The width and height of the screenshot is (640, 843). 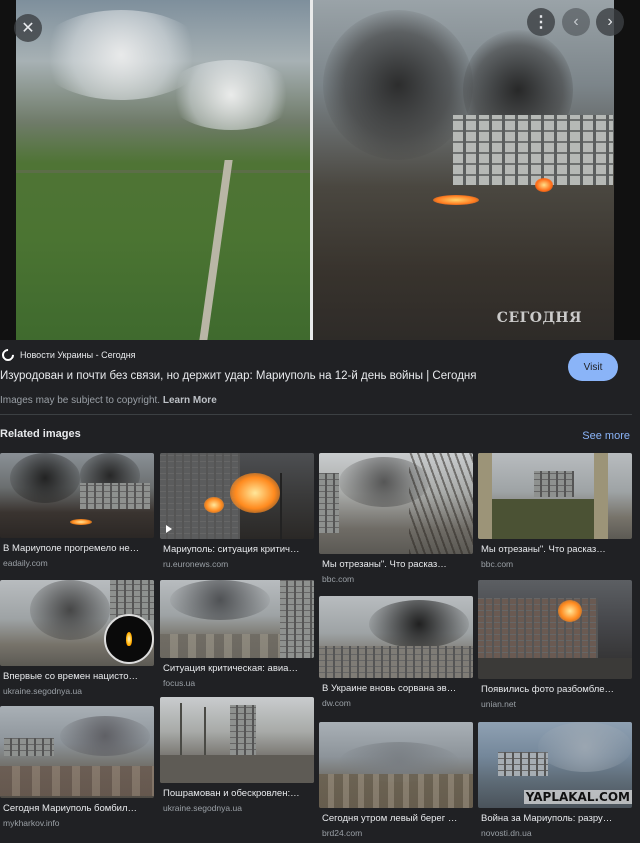 What do you see at coordinates (216, 250) in the screenshot?
I see `road` at bounding box center [216, 250].